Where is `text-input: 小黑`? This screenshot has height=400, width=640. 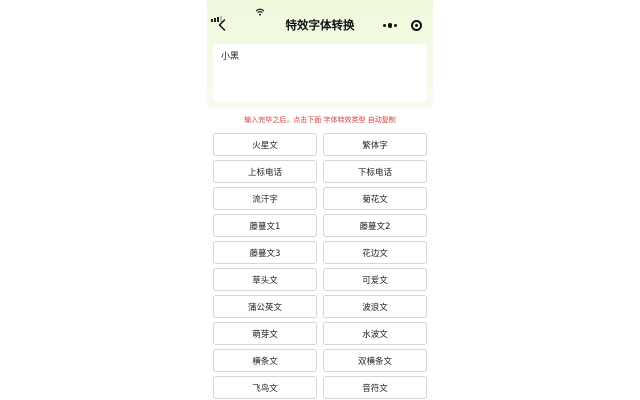 text-input: 小黑 is located at coordinates (320, 73).